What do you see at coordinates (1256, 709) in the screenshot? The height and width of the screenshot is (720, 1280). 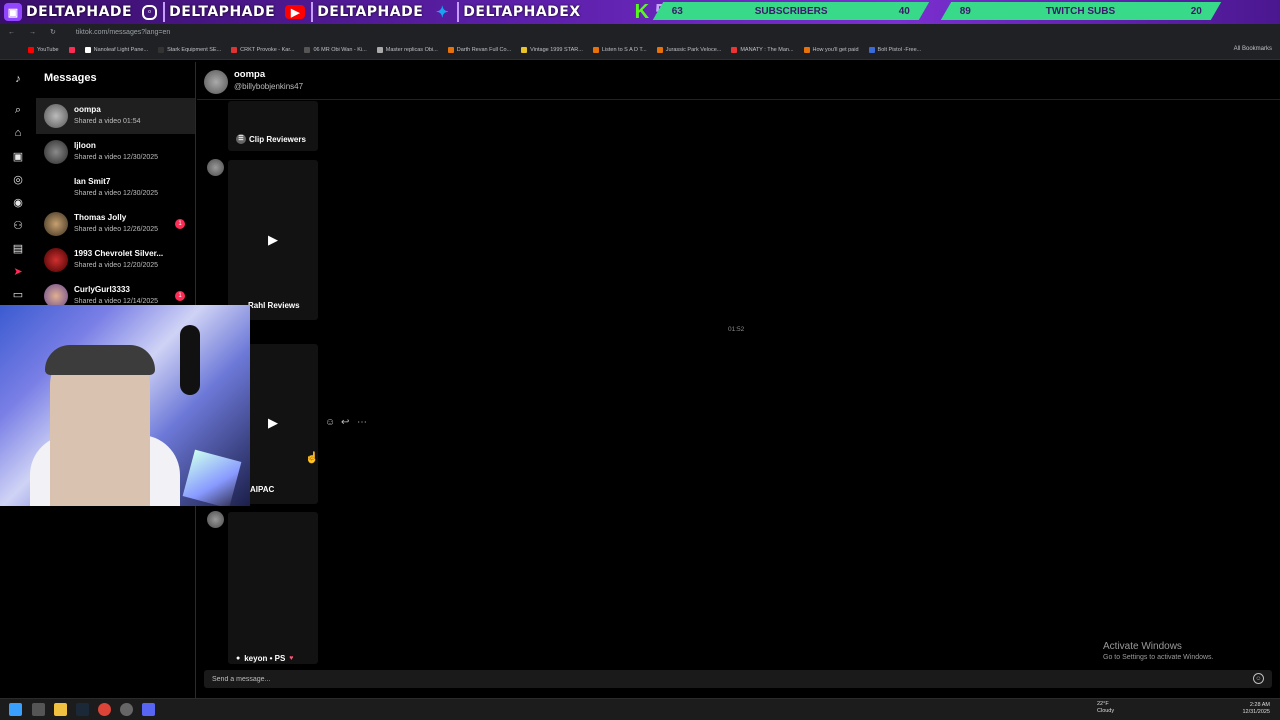 I see `system-clock: 2:28 AM 12/31/2025` at bounding box center [1256, 709].